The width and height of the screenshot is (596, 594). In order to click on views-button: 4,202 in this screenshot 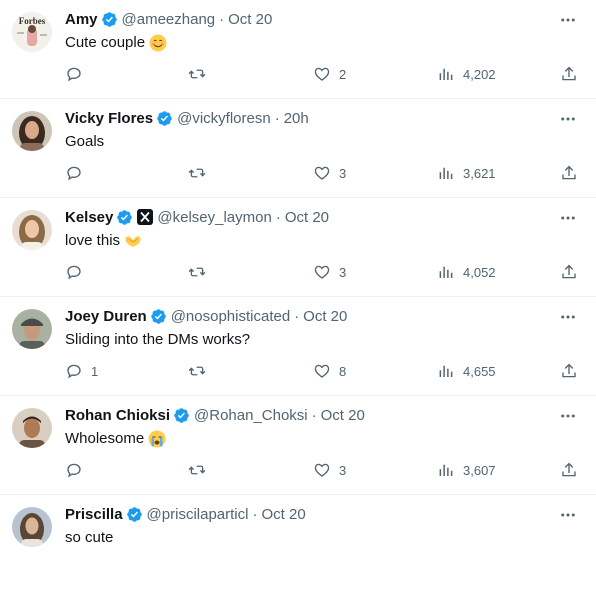, I will do `click(466, 74)`.